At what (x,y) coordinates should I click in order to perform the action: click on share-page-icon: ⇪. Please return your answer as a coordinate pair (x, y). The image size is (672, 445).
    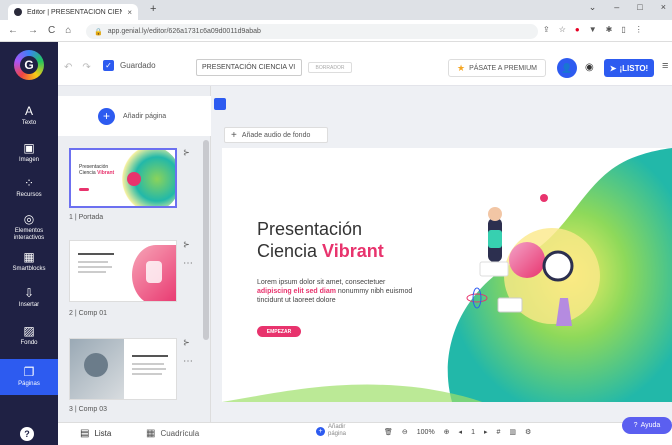
    Looking at the image, I should click on (546, 29).